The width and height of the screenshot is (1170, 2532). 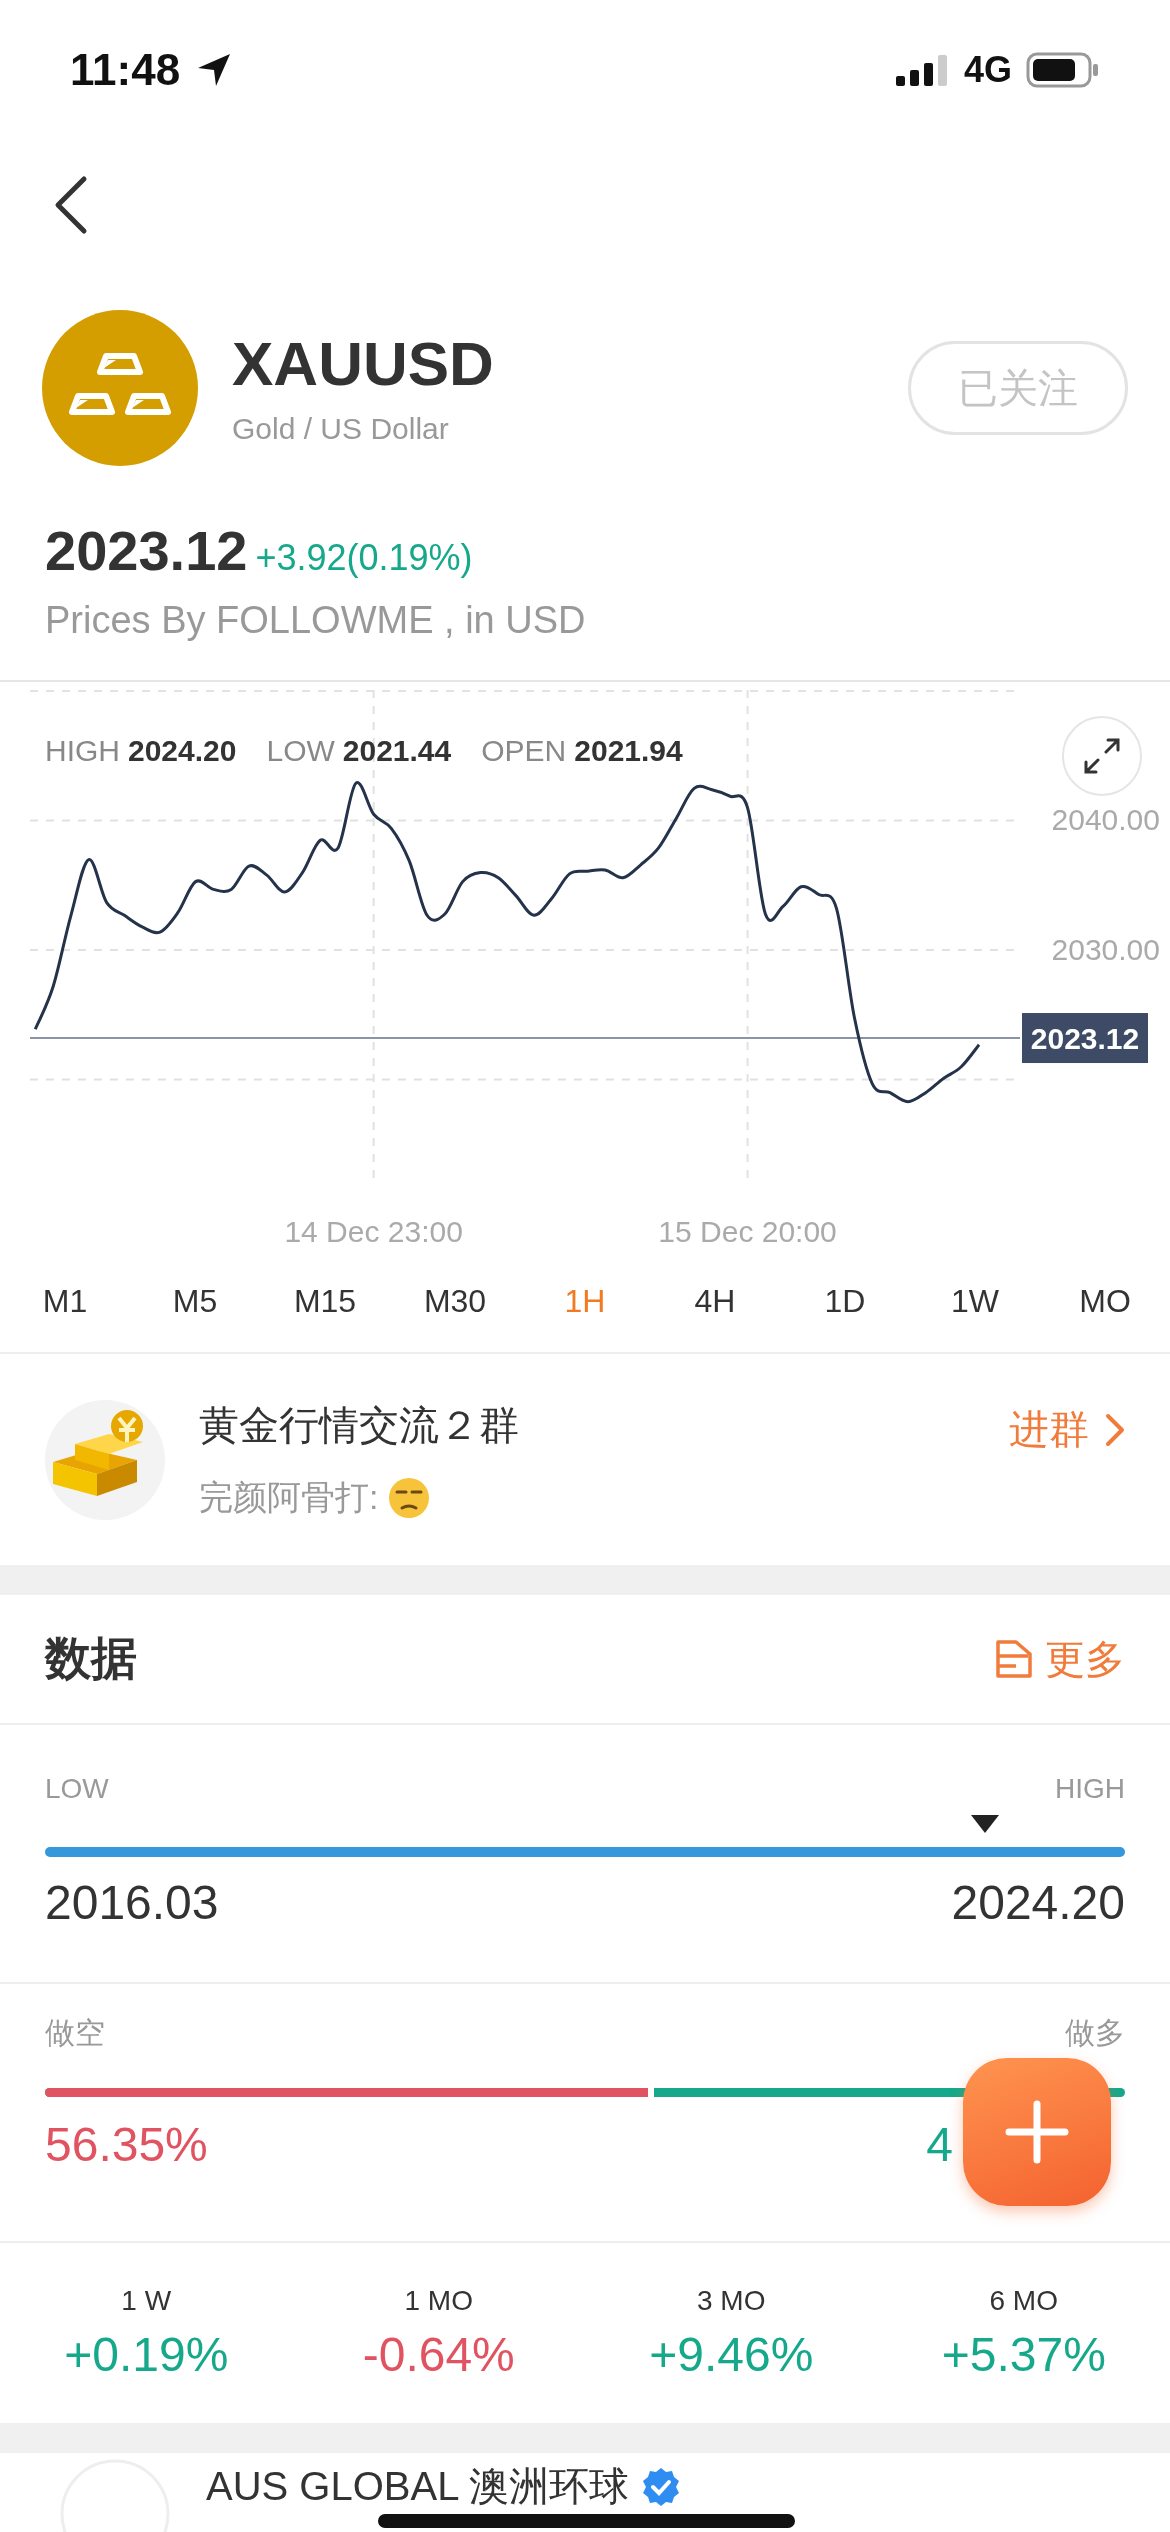 I want to click on performance-change: +9.46%, so click(x=731, y=2354).